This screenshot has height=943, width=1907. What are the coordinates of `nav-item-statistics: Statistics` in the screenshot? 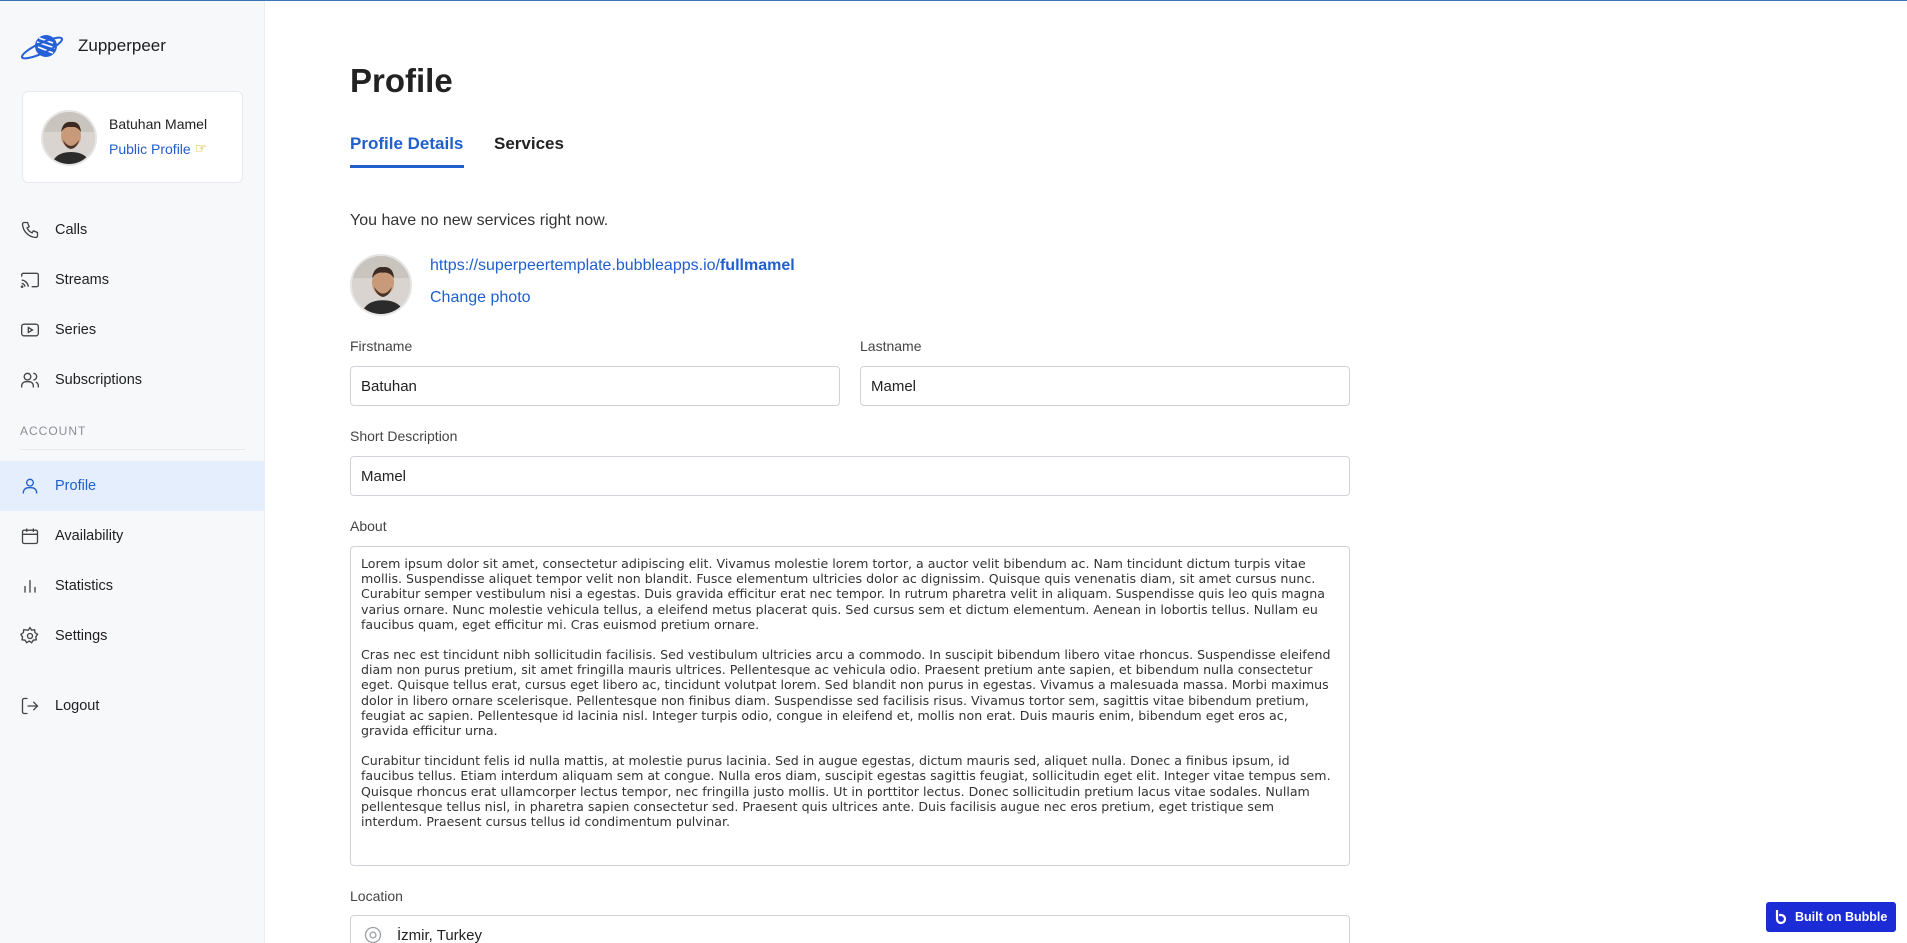 It's located at (132, 586).